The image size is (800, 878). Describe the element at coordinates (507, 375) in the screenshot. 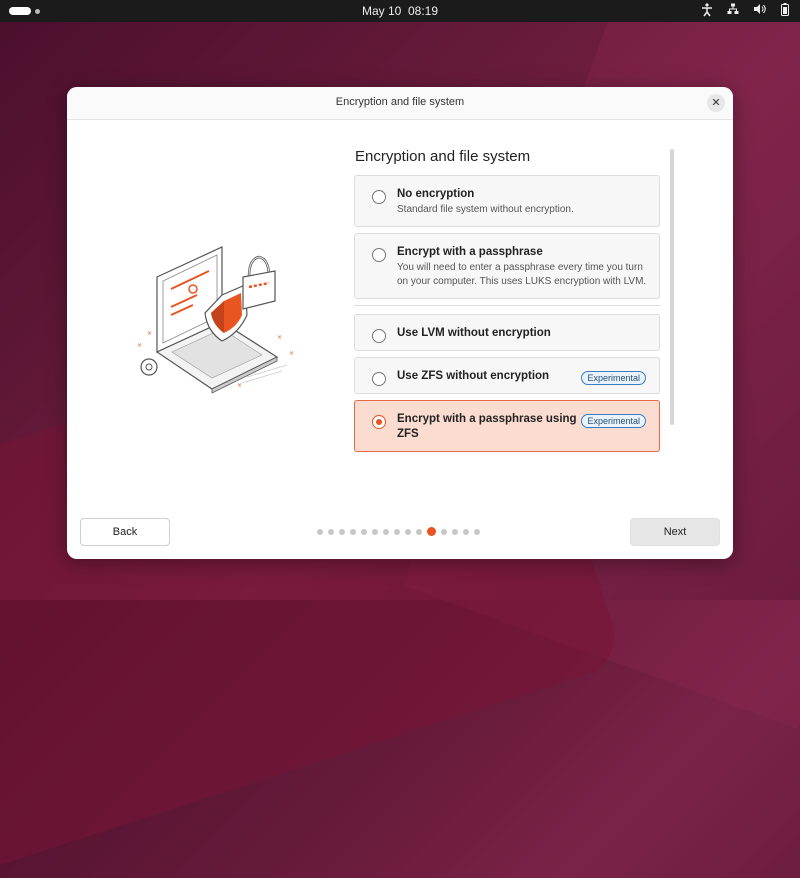

I see `option-zfs-no-encryption: Use ZFS without encryption Experimental` at that location.